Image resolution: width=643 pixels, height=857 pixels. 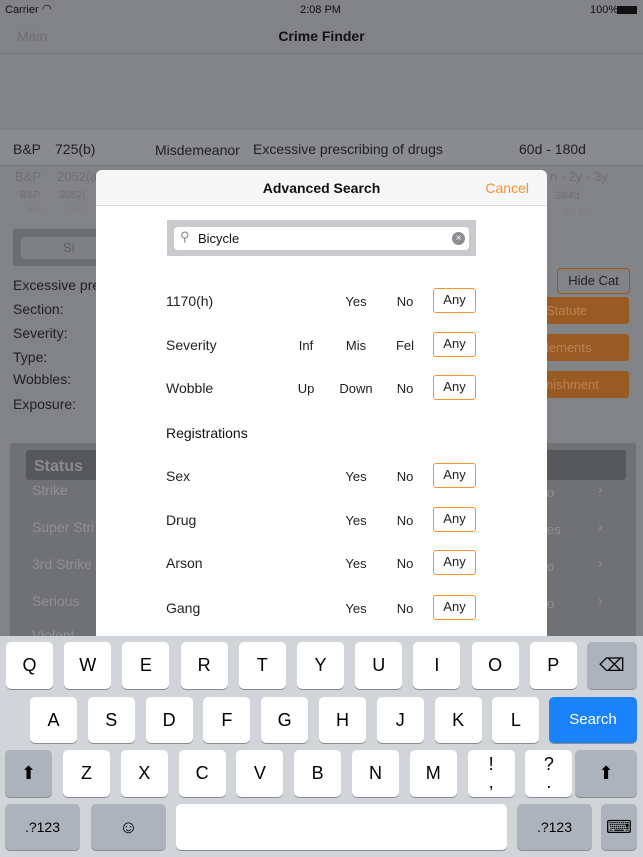 What do you see at coordinates (458, 238) in the screenshot?
I see `clear-icon: ×` at bounding box center [458, 238].